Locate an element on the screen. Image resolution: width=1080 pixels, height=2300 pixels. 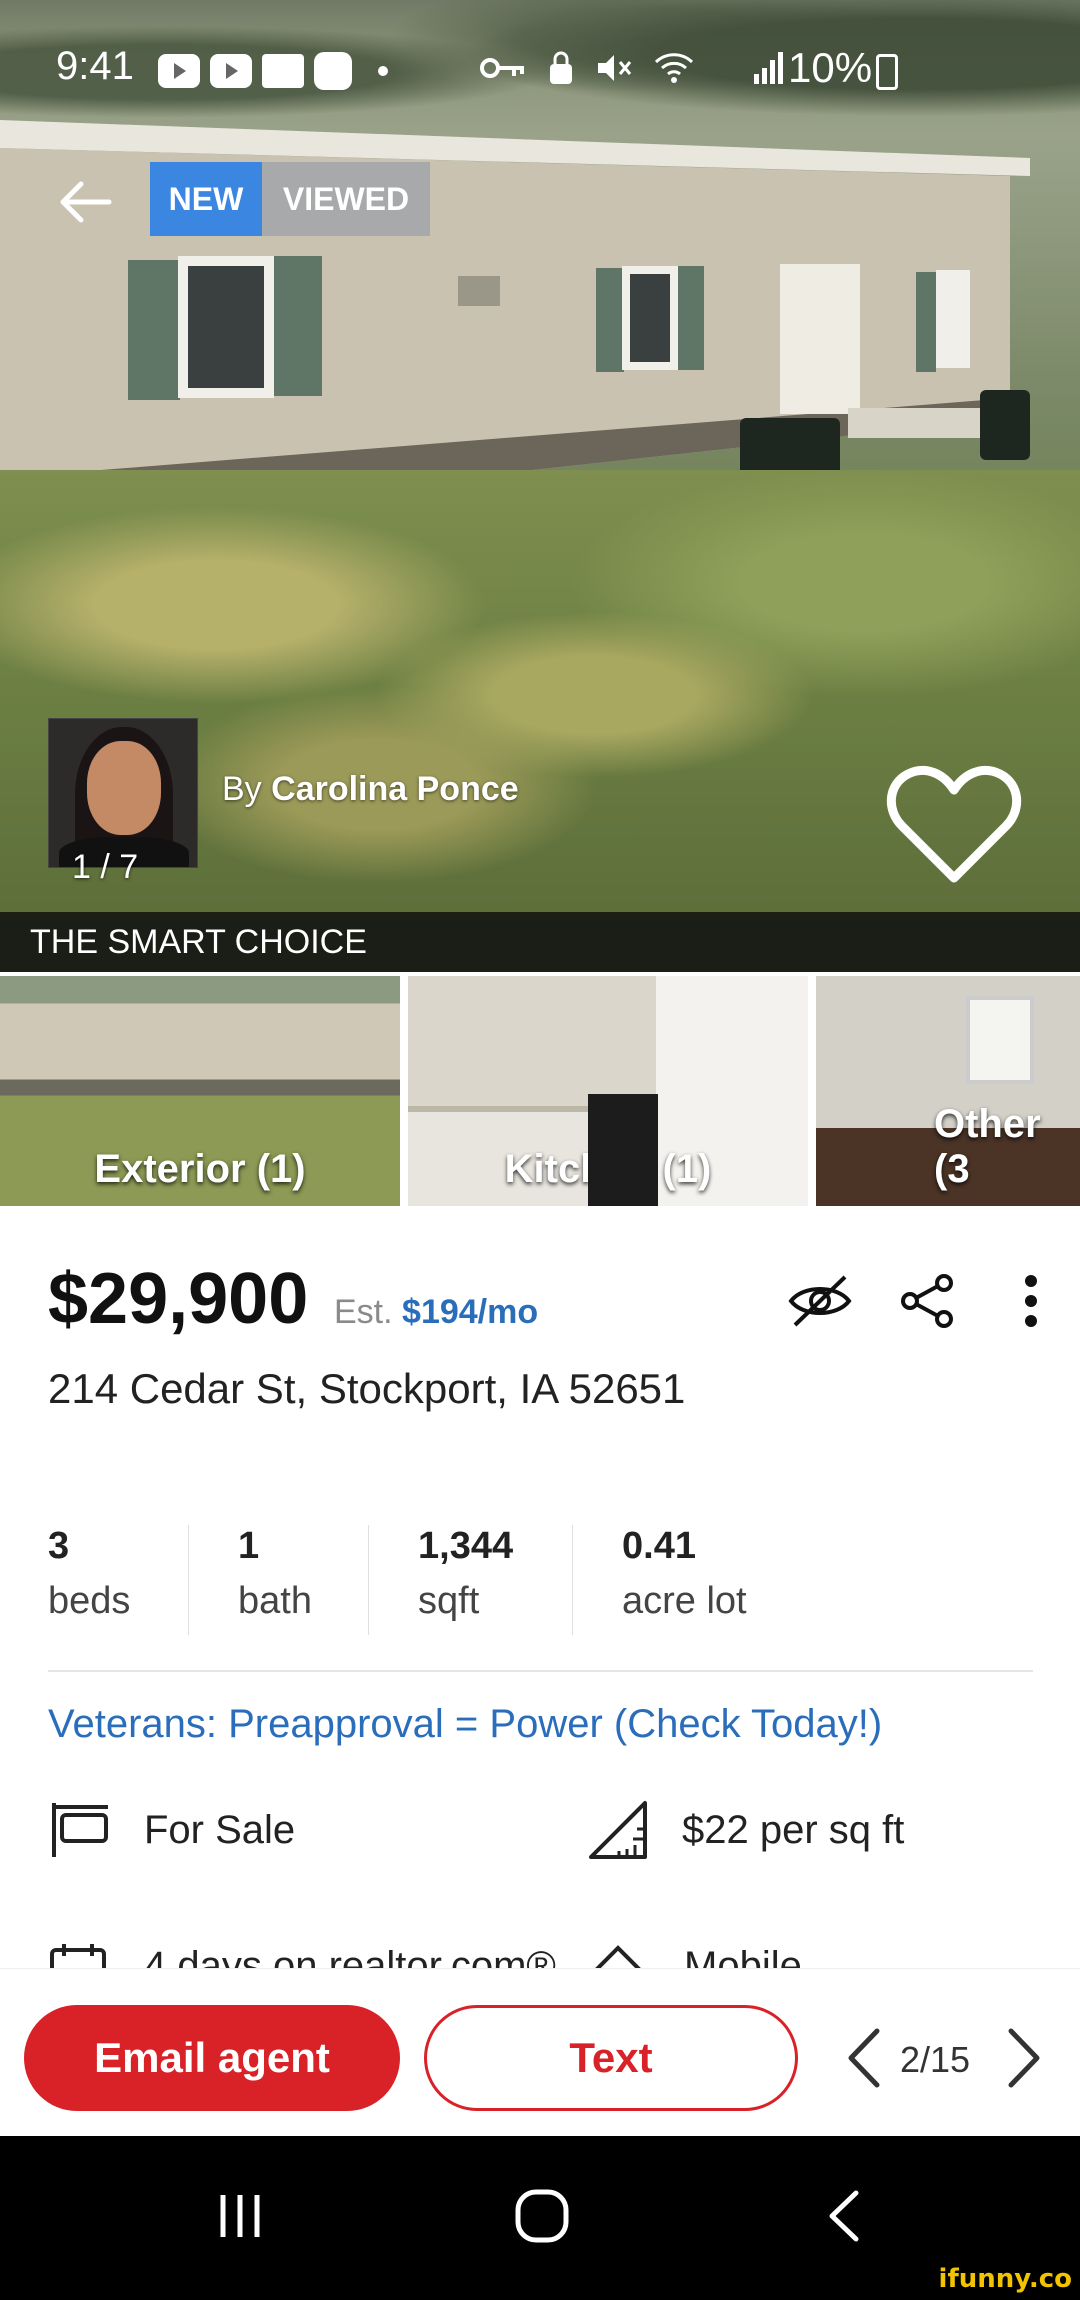
next-listing-button is located at coordinates (1025, 2058).